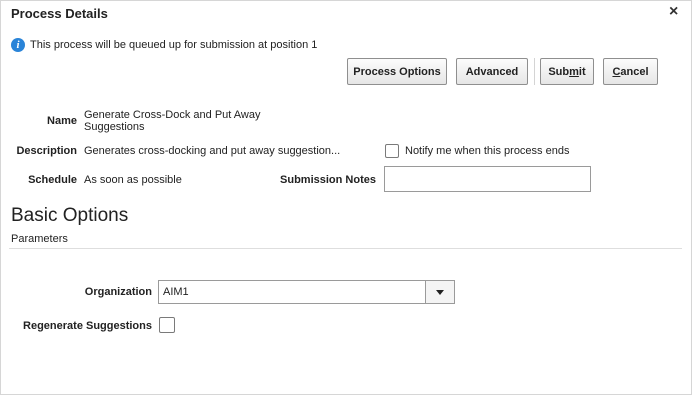  I want to click on advanced-button: Advanced, so click(492, 71).